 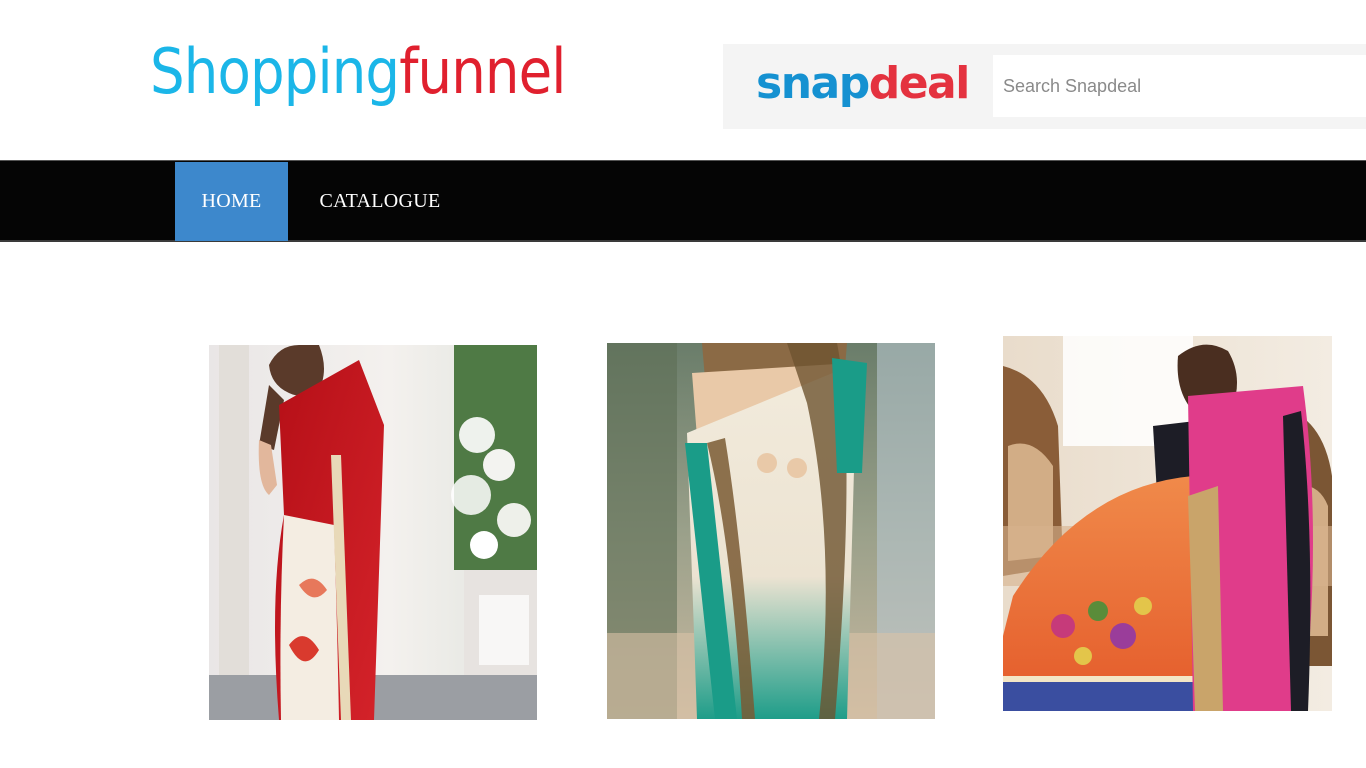 I want to click on search-input, so click(x=1179, y=86).